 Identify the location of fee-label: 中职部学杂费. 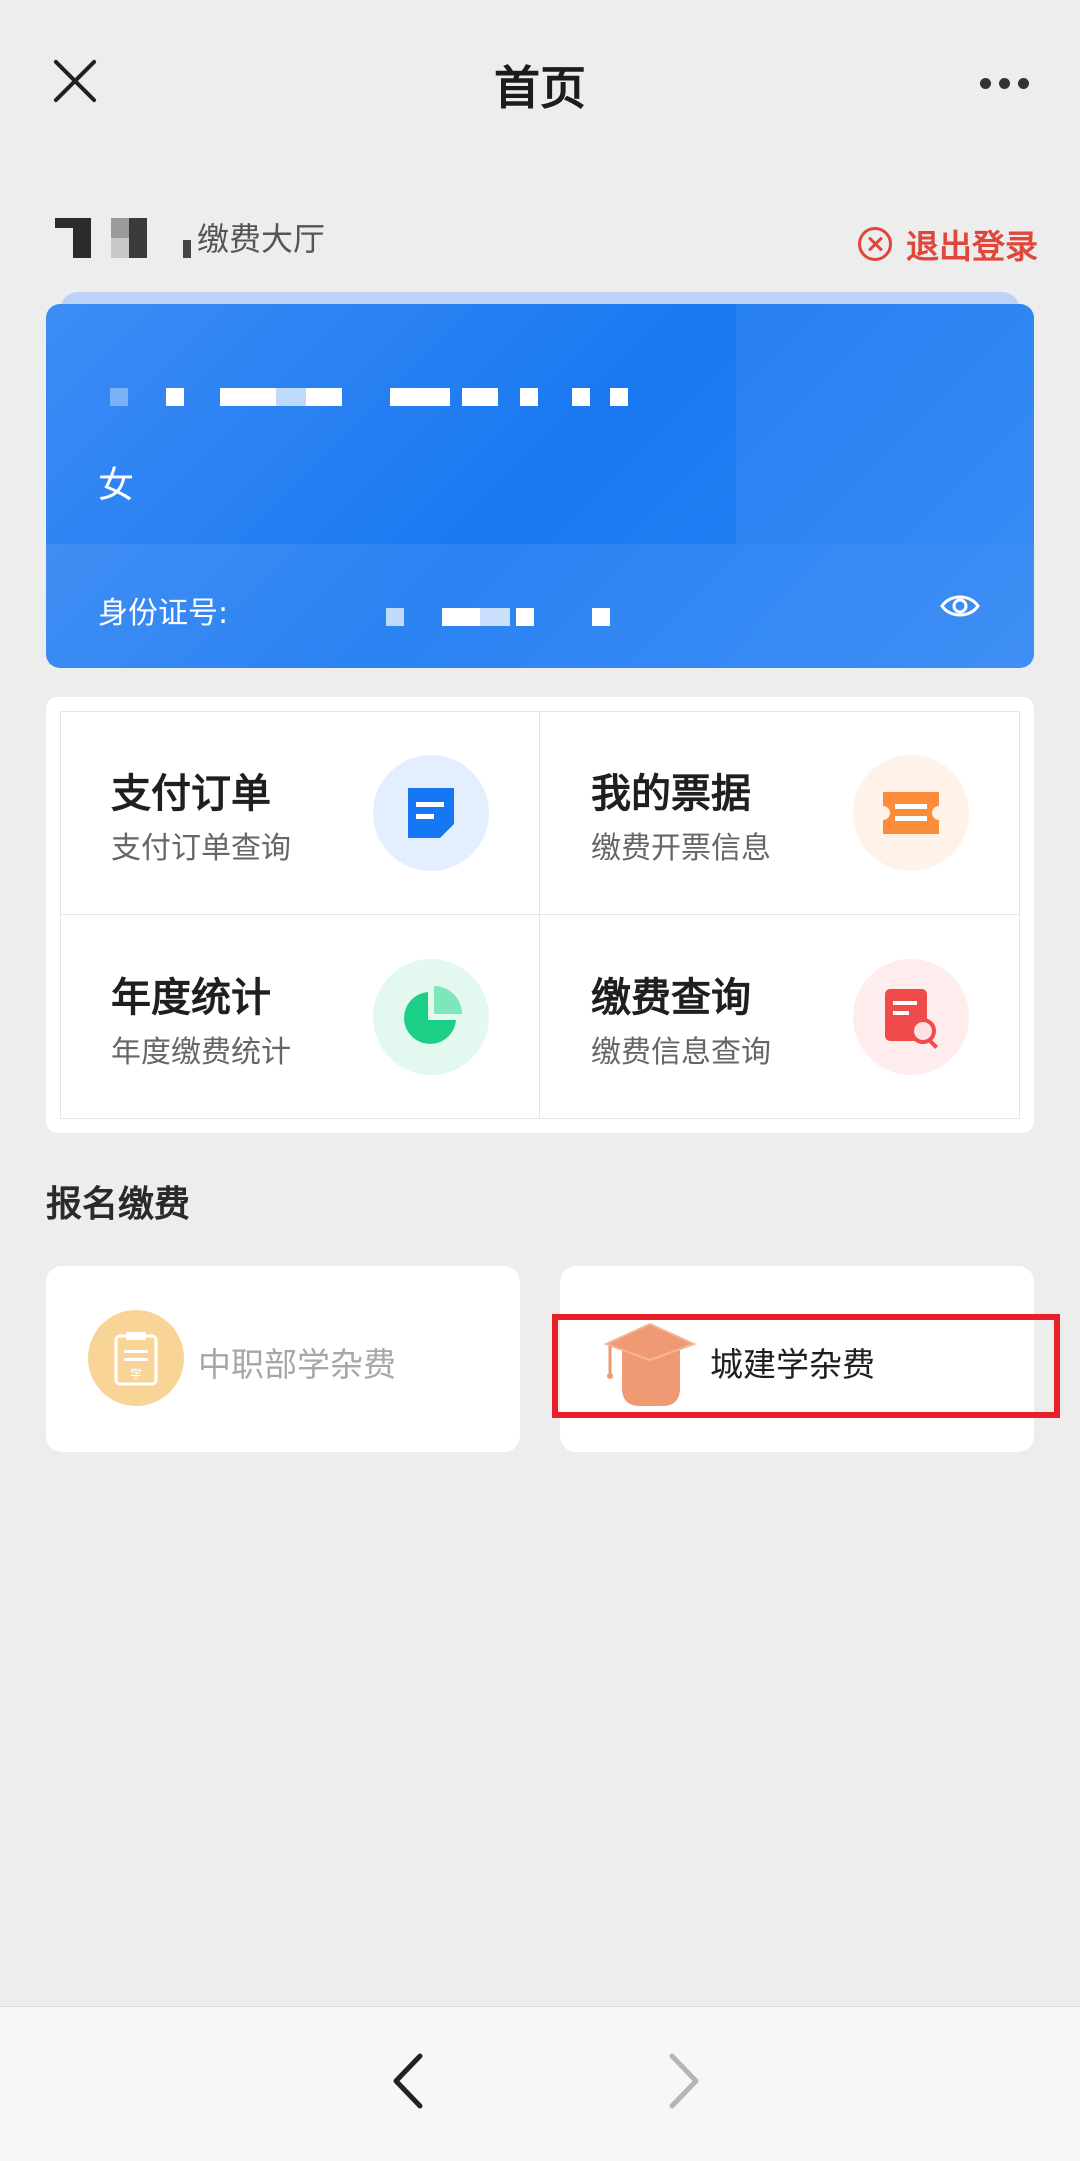
(297, 1364).